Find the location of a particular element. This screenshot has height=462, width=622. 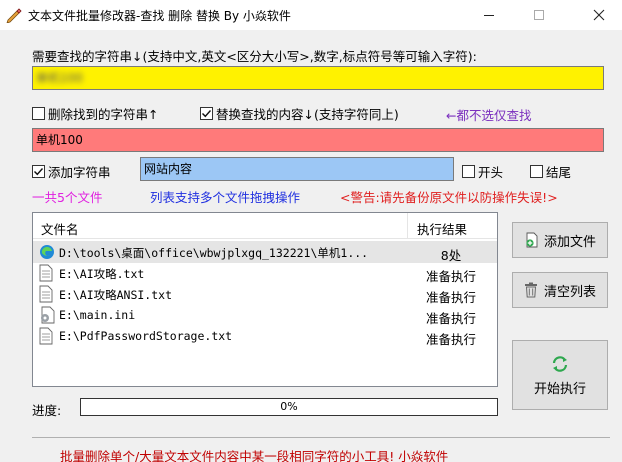

option-hint: ←都不选仅查找 is located at coordinates (489, 115).